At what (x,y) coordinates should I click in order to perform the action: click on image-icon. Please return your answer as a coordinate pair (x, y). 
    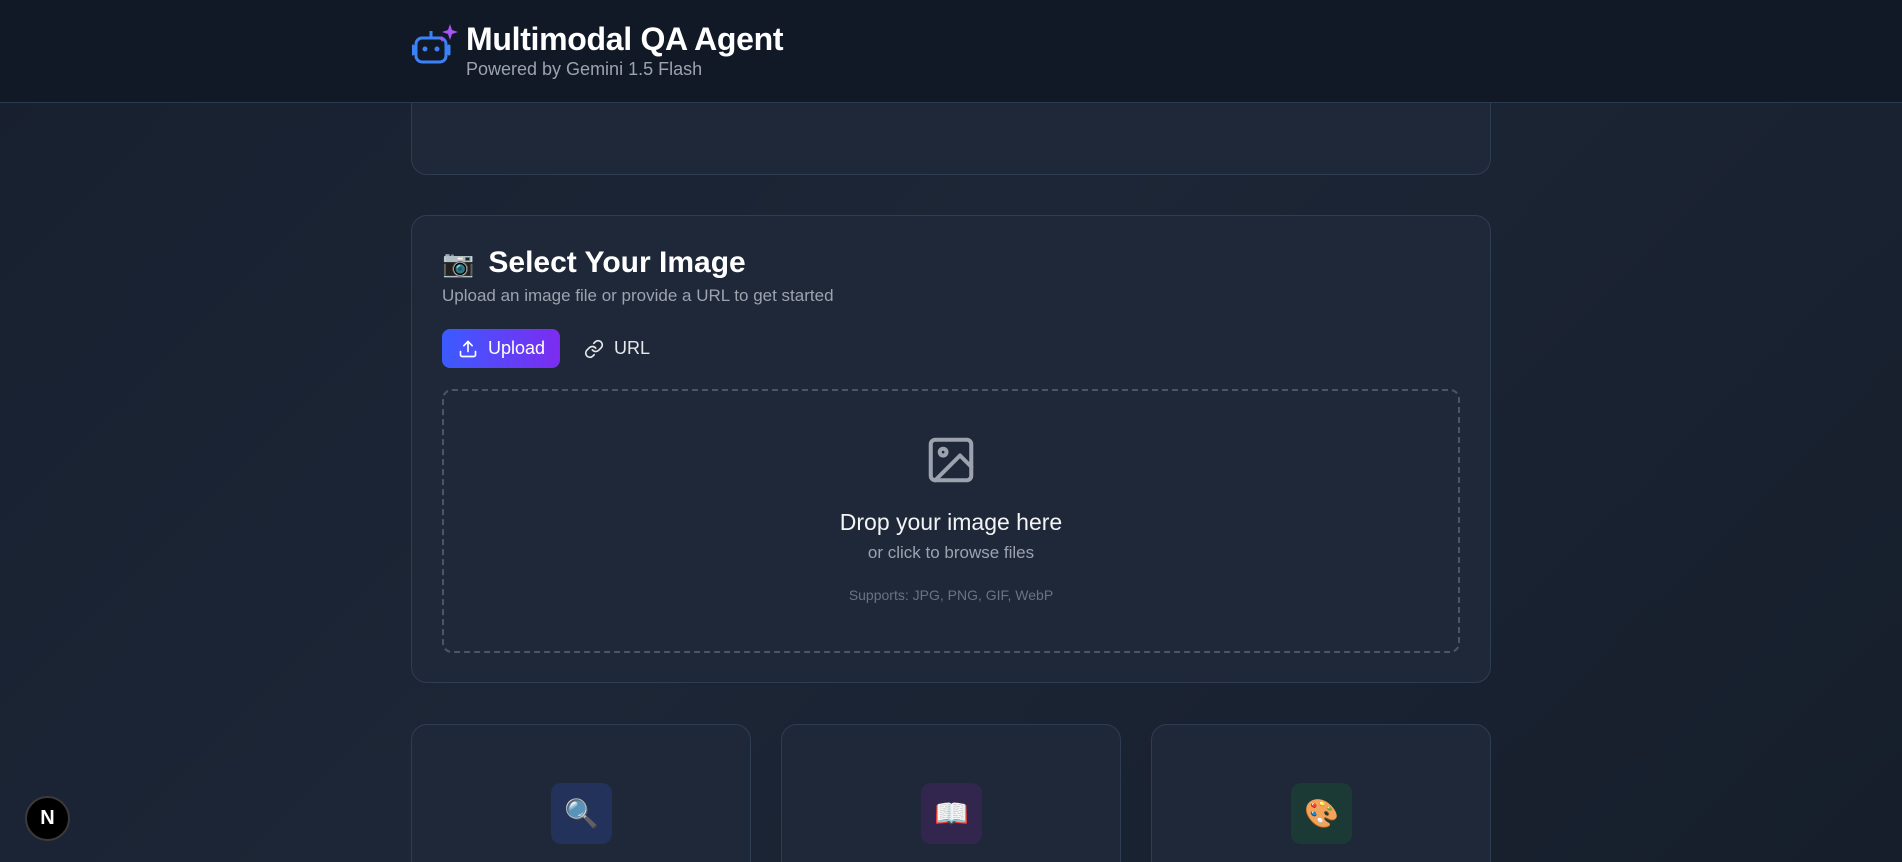
    Looking at the image, I should click on (951, 460).